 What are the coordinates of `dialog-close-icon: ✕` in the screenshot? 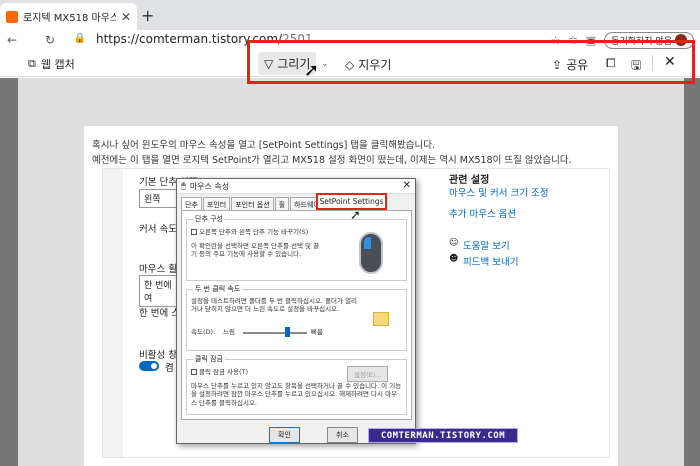 It's located at (406, 185).